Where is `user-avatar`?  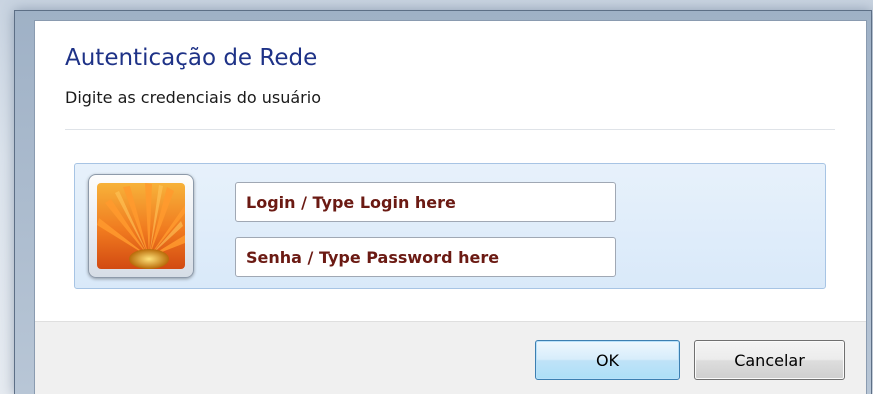
user-avatar is located at coordinates (141, 226).